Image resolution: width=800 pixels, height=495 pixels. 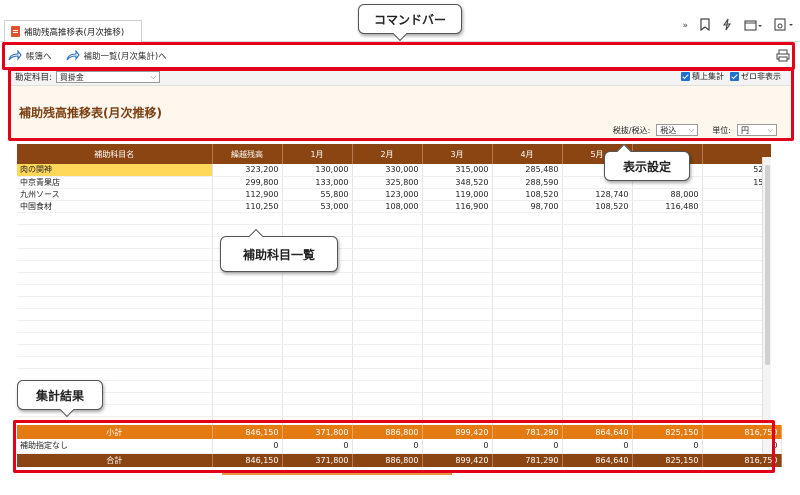 What do you see at coordinates (73, 31) in the screenshot?
I see `tab-report: 補助残高推移表(月次推移)` at bounding box center [73, 31].